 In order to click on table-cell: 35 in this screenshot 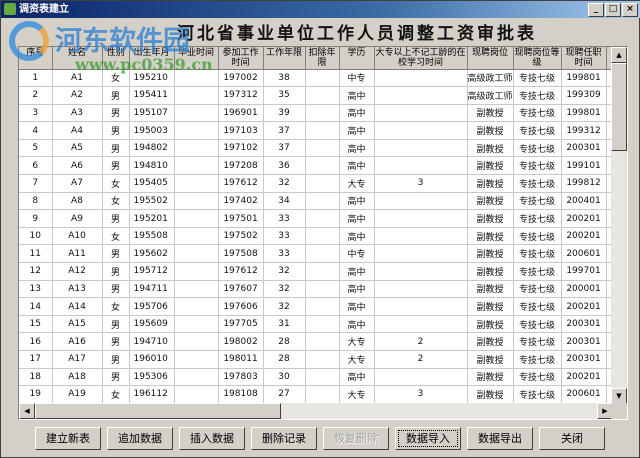, I will do `click(284, 95)`.